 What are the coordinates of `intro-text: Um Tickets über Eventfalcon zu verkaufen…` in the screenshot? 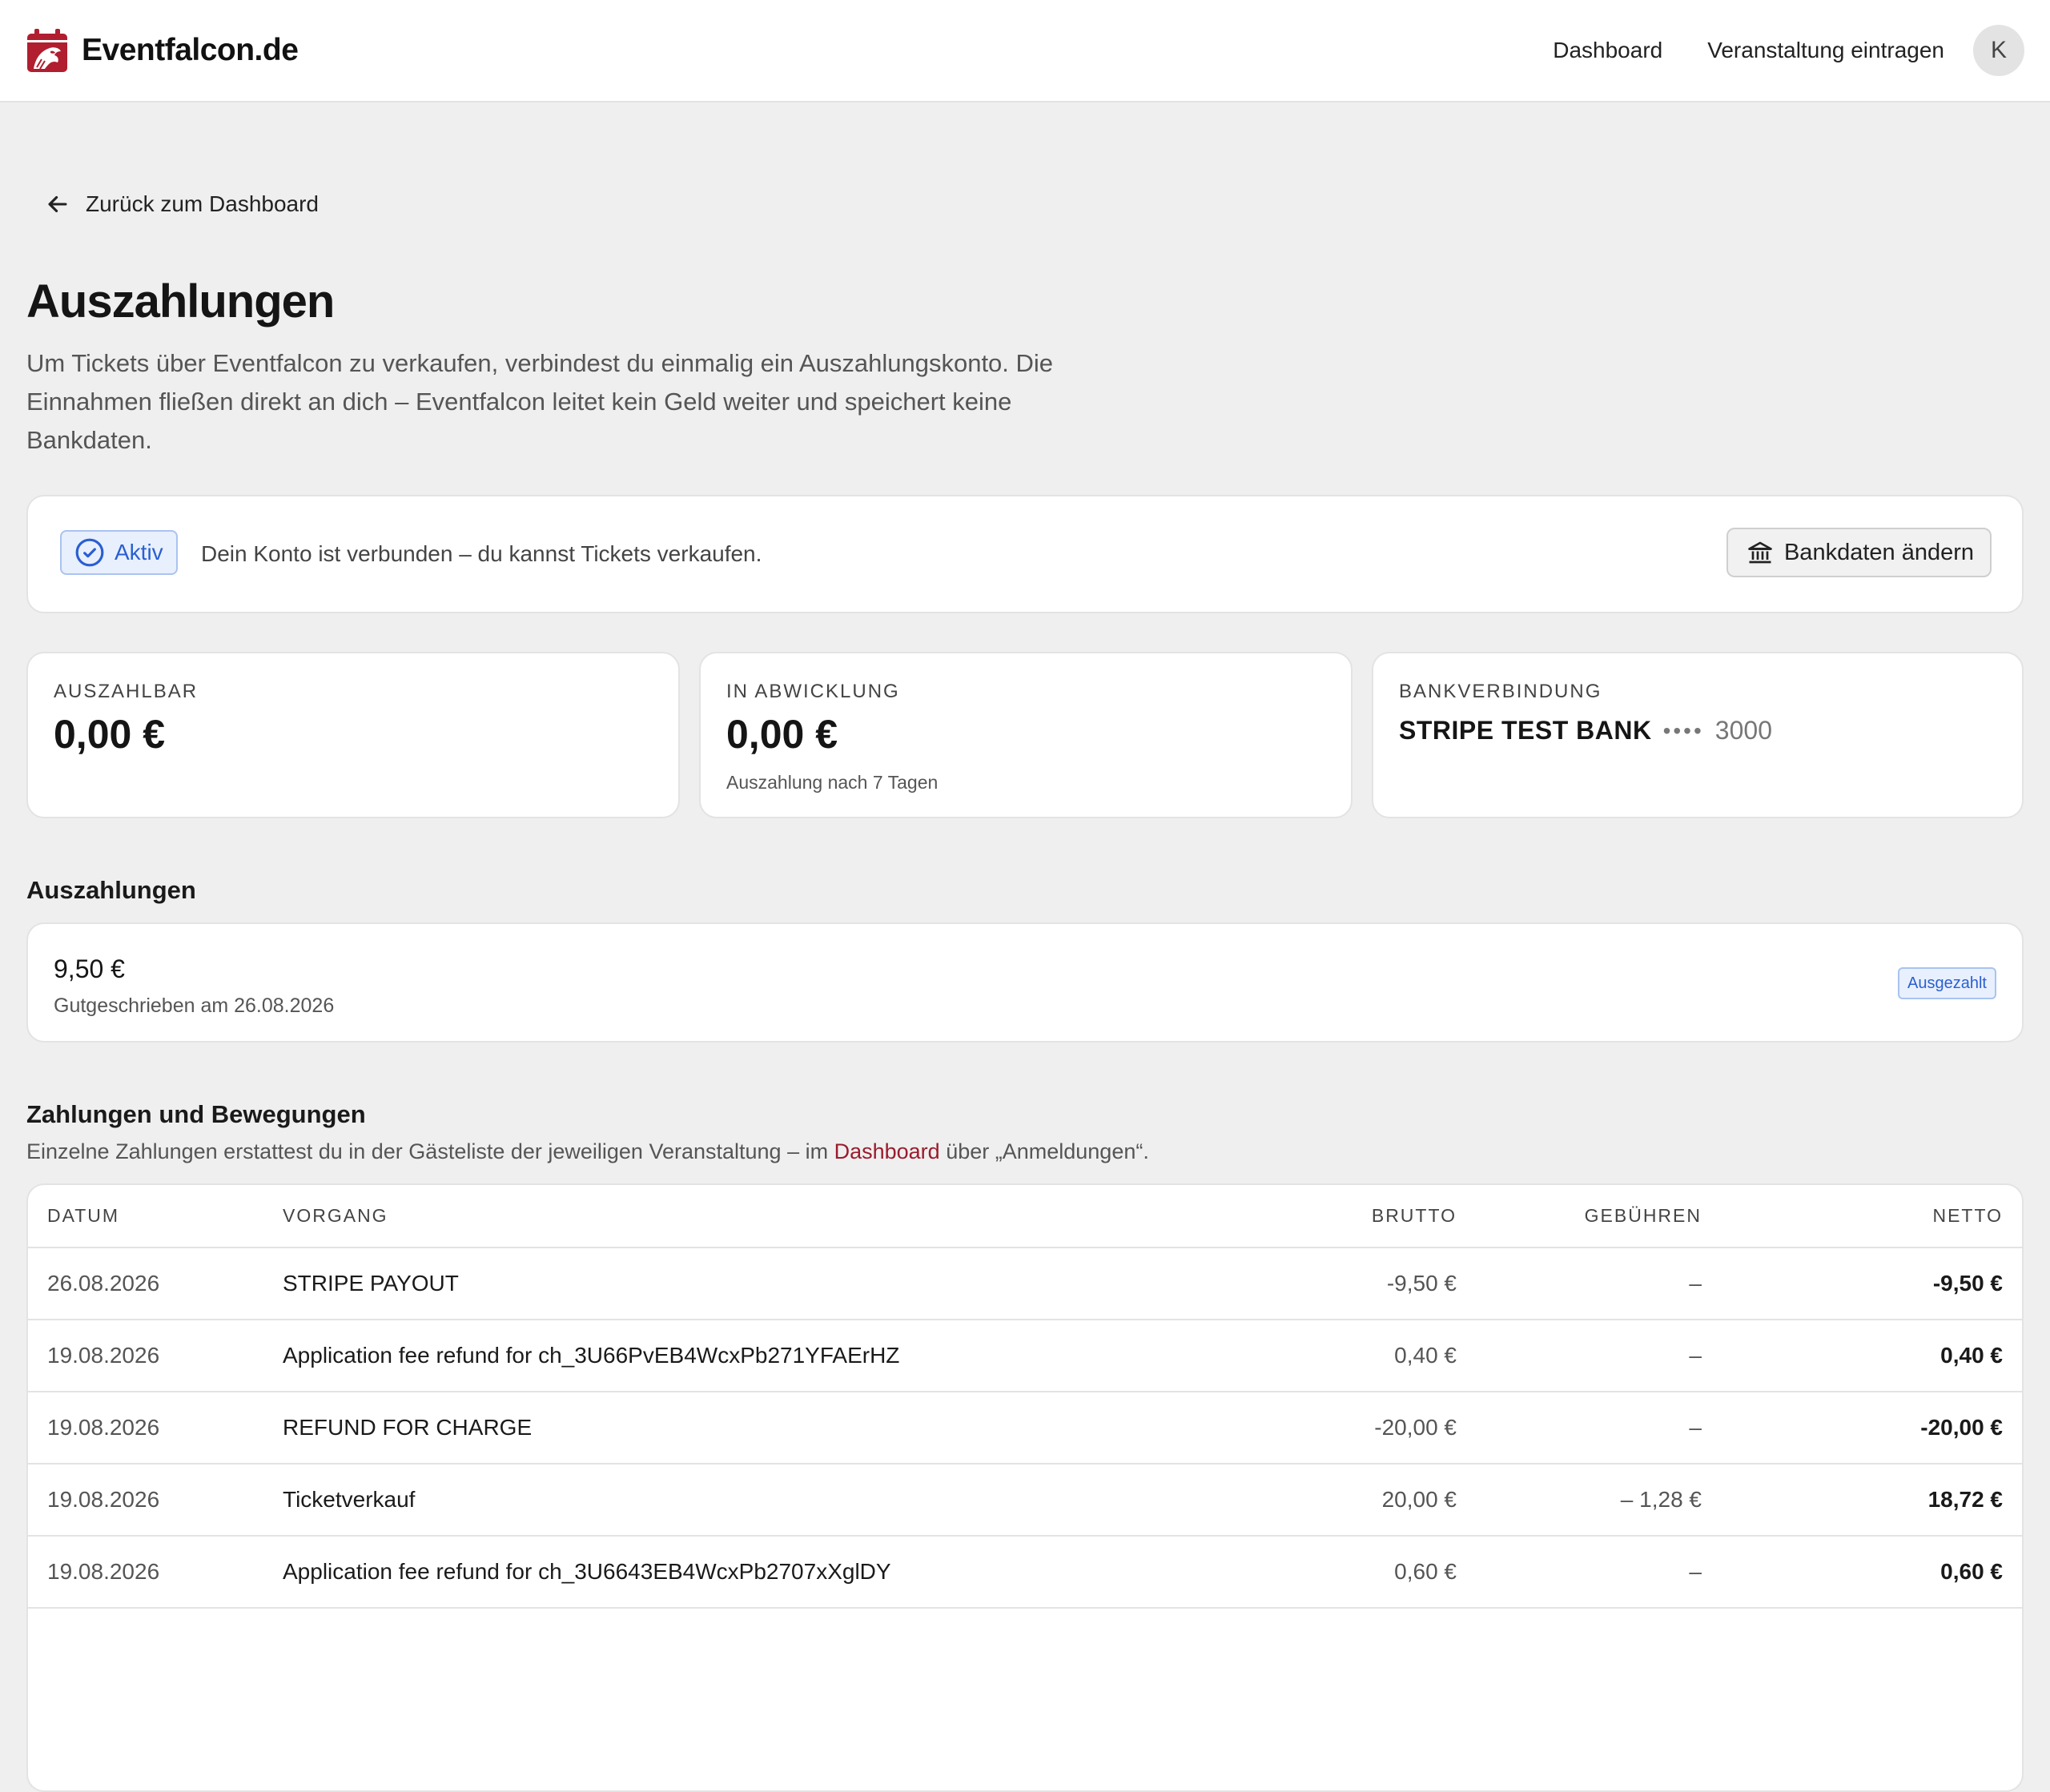 It's located at (540, 402).